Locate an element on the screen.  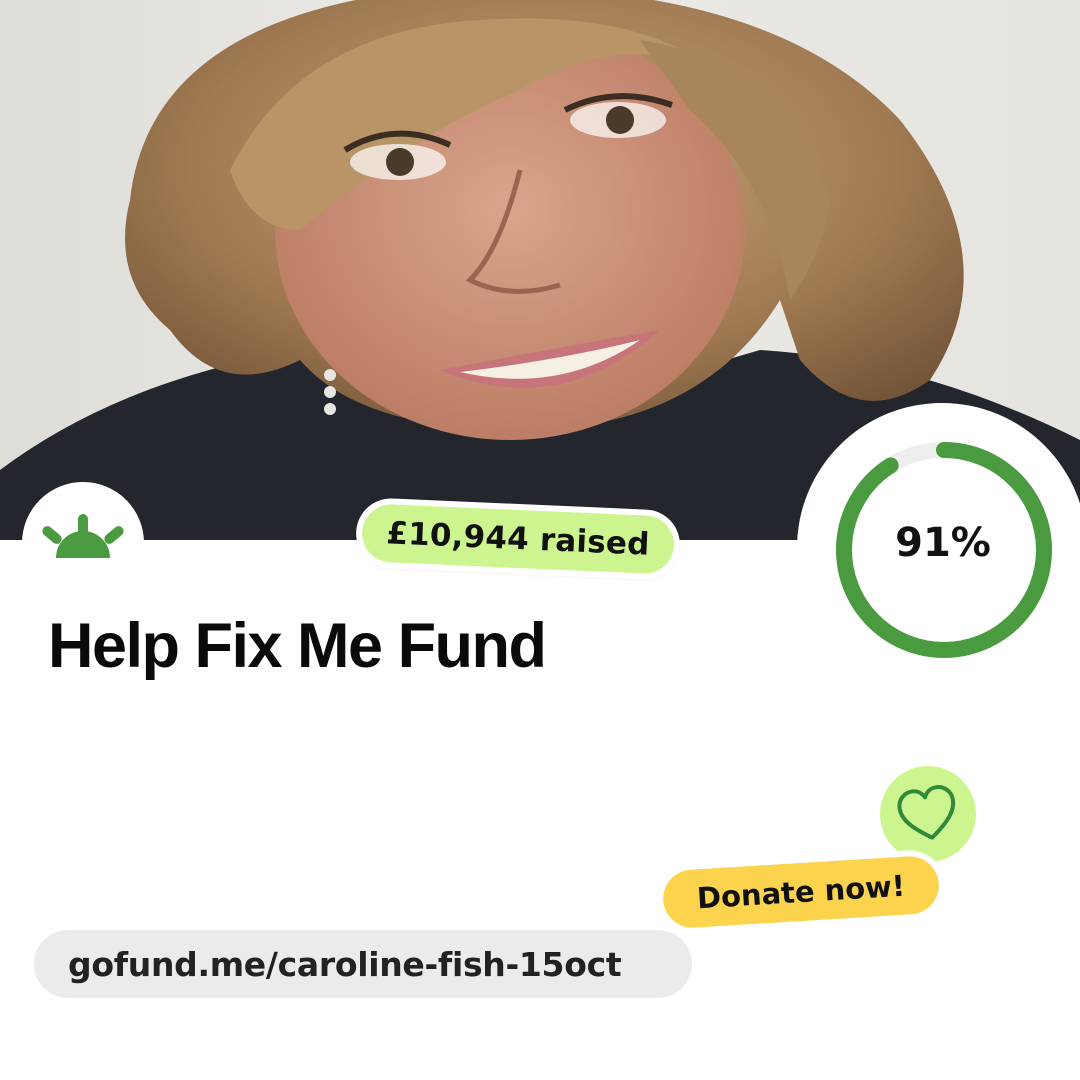
amount-raised-badge: £10,944 raised is located at coordinates (518, 539).